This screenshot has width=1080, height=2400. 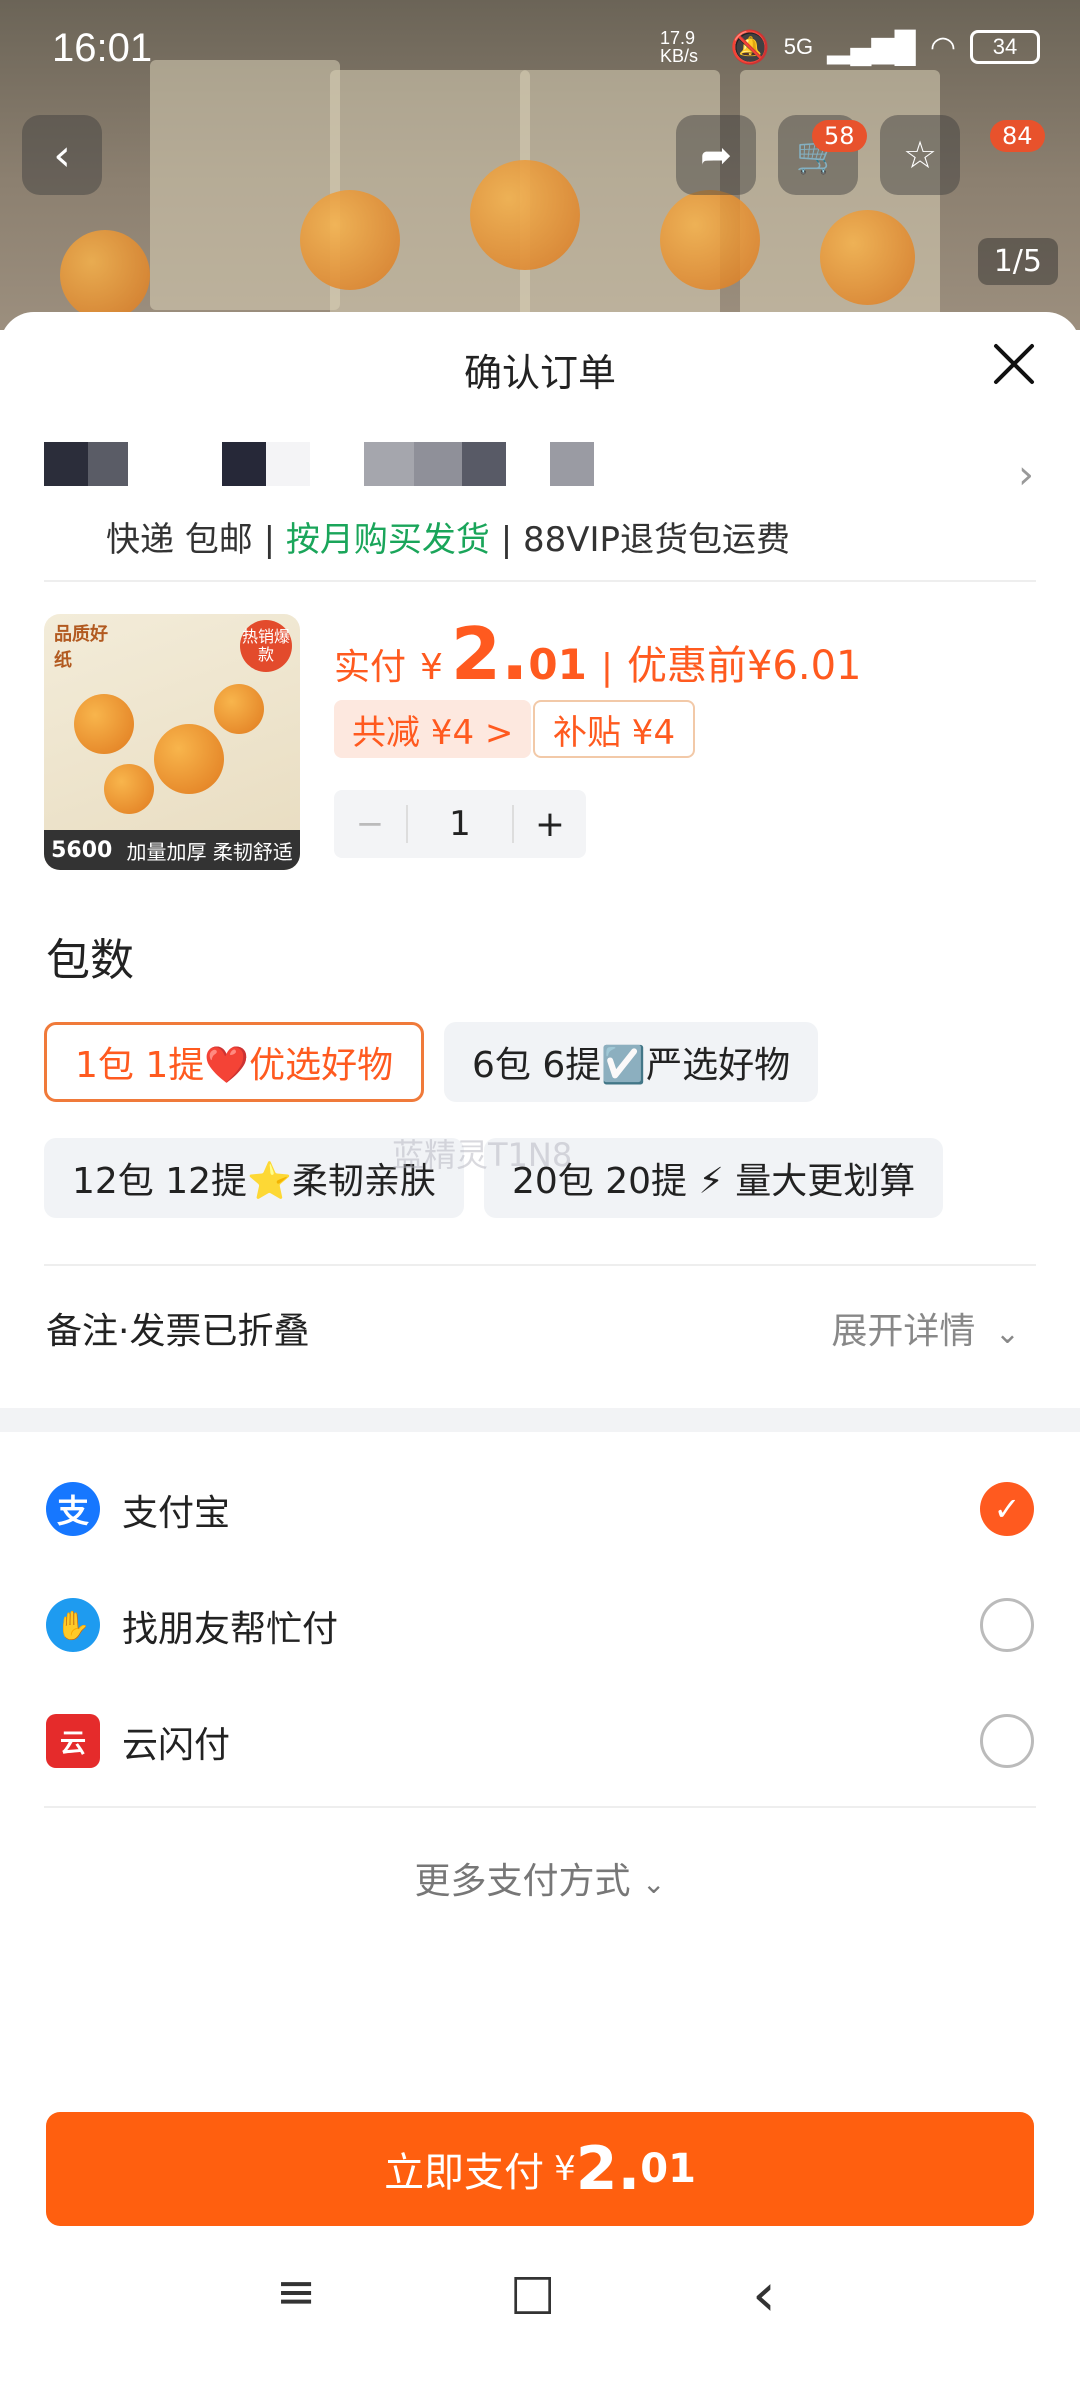 I want to click on pay-price-decimal: 01, so click(x=668, y=2169).